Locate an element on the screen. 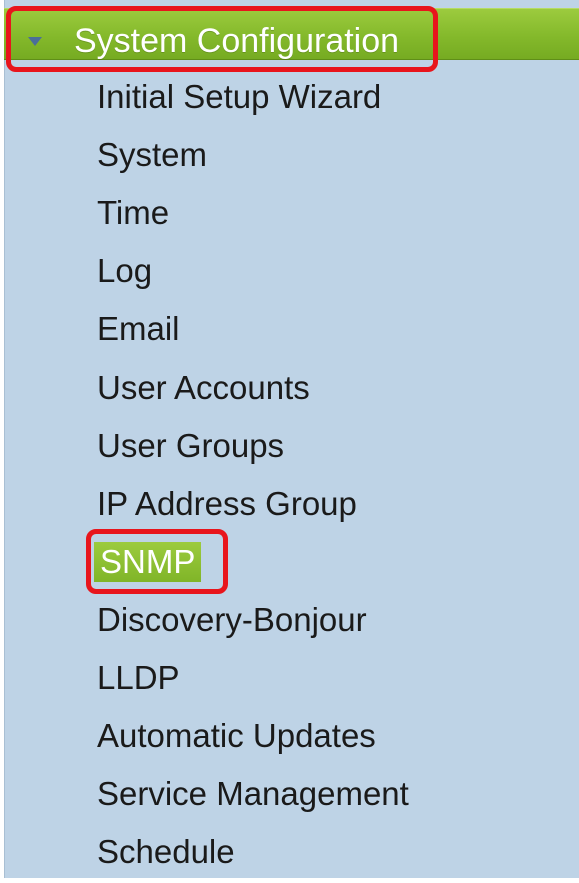  sidebar-item-log: Log is located at coordinates (124, 271).